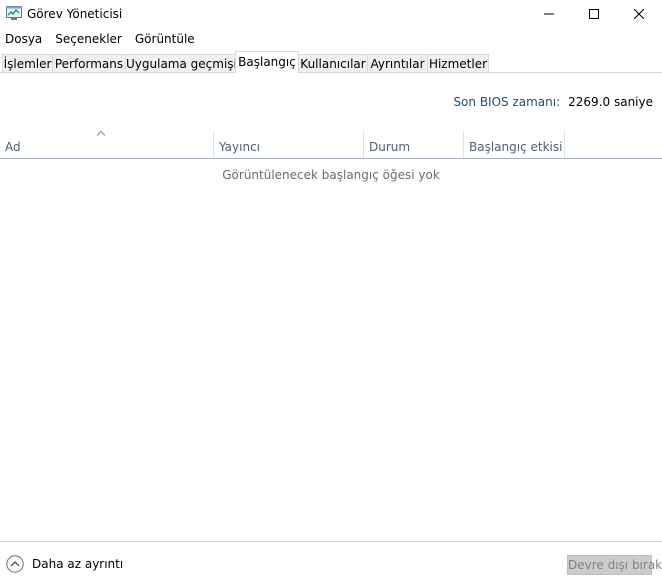 The width and height of the screenshot is (662, 588). I want to click on menu-bar: Dosya Seçenekler Görüntüle, so click(331, 39).